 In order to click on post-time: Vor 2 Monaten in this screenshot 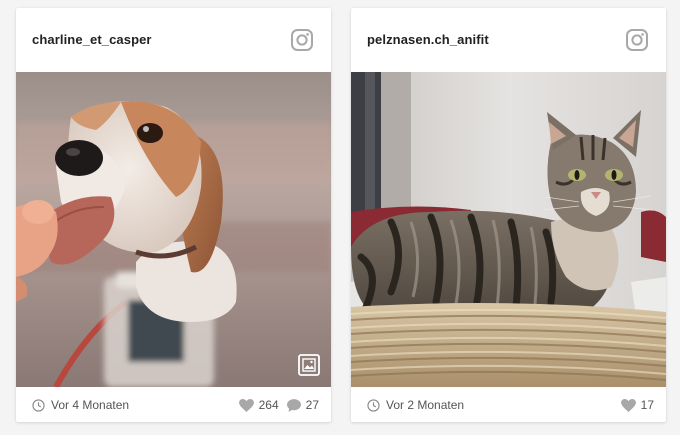, I will do `click(415, 405)`.